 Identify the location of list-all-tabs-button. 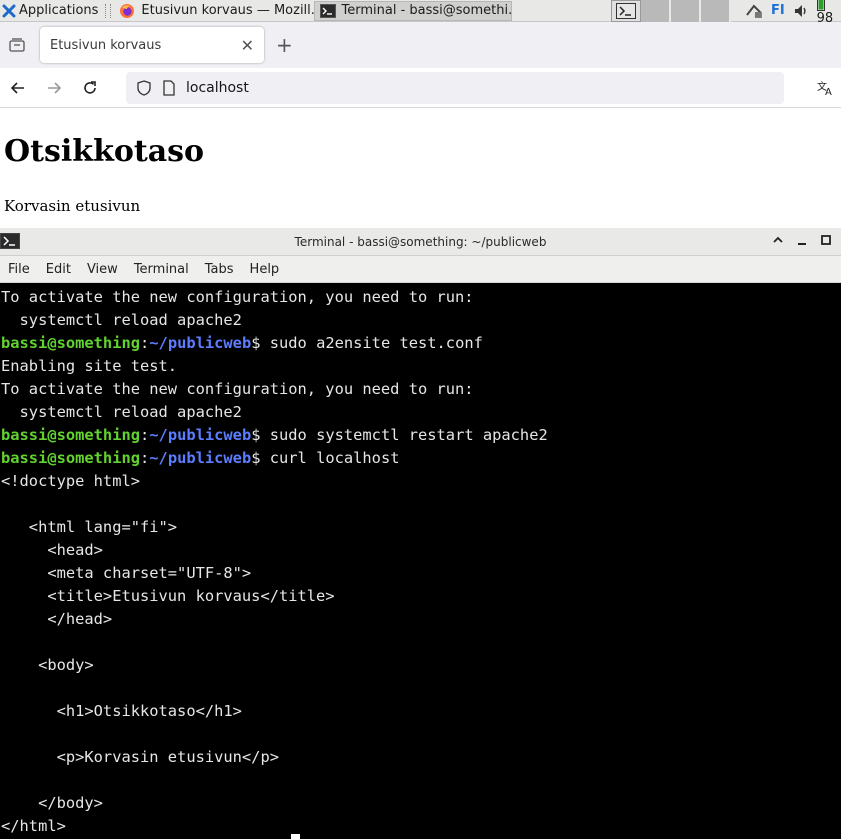
(17, 45).